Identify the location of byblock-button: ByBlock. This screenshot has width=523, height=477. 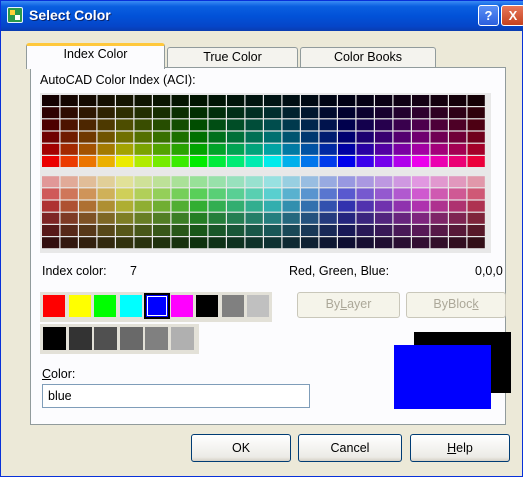
(456, 305).